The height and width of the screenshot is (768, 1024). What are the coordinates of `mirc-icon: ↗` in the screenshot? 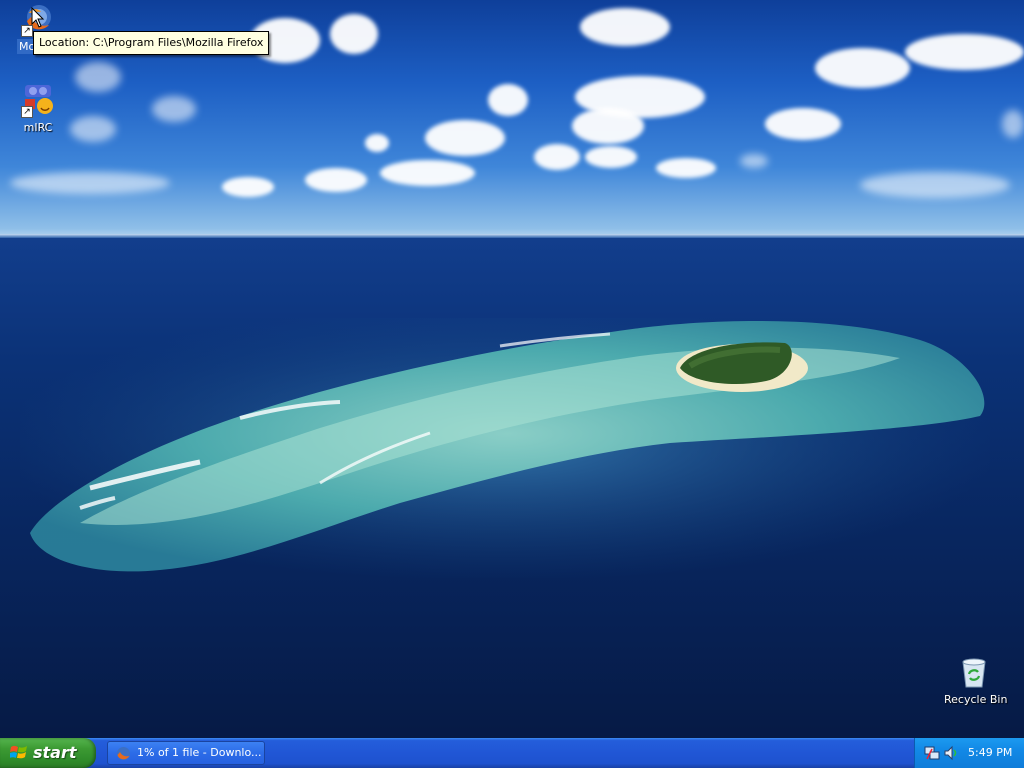 It's located at (38, 101).